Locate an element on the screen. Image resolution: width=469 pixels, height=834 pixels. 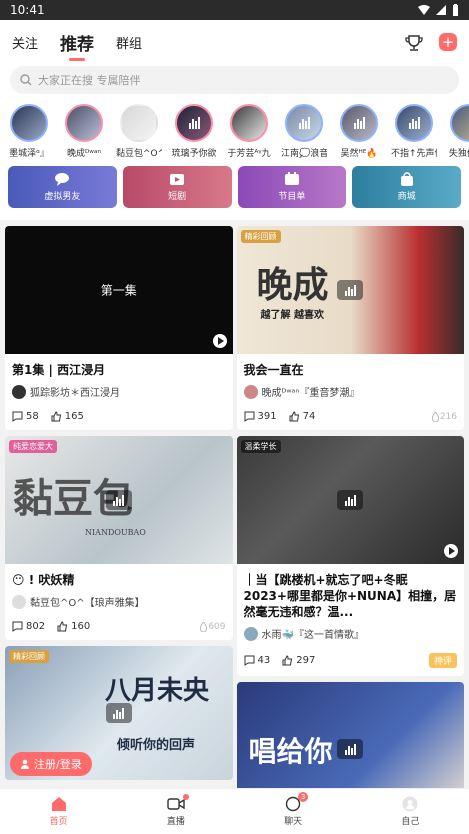
top-tabs: 关注 推荐 群组 + is located at coordinates (234, 42).